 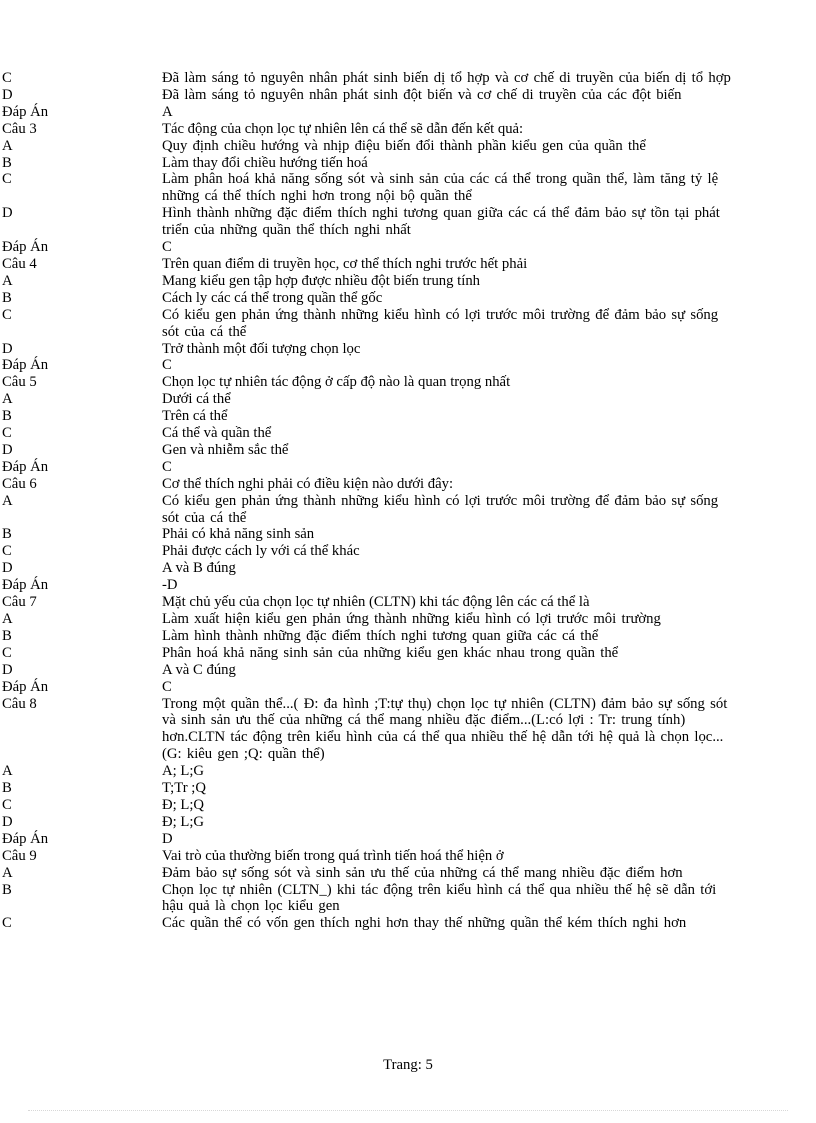 What do you see at coordinates (183, 804) in the screenshot?
I see `quiz-line-text: Đ; L;Q` at bounding box center [183, 804].